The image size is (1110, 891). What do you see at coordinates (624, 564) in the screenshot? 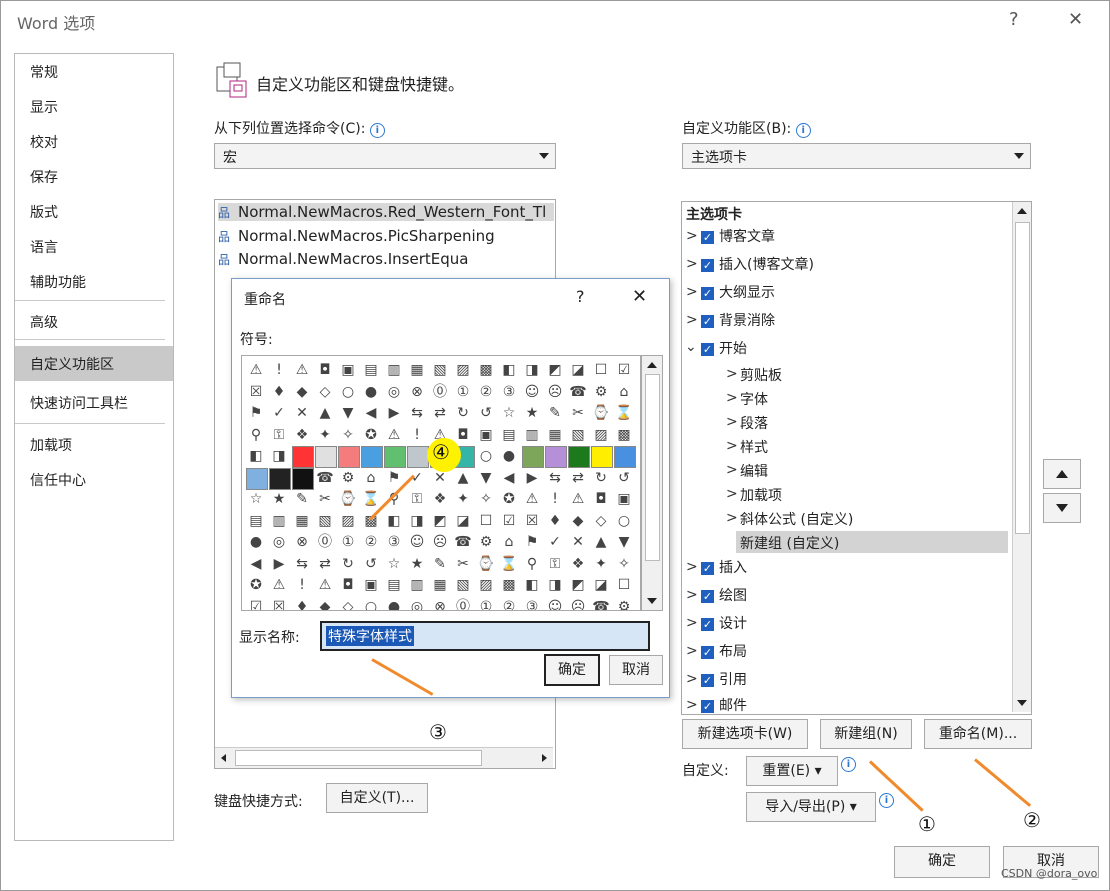
I see `symbol-cell: ✧` at bounding box center [624, 564].